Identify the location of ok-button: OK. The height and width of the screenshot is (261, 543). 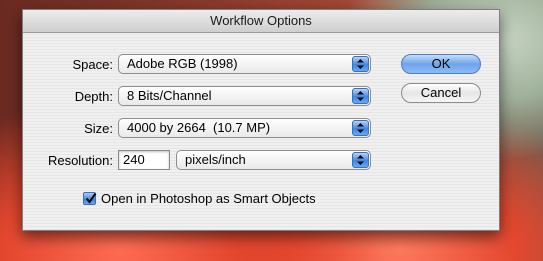
(441, 64).